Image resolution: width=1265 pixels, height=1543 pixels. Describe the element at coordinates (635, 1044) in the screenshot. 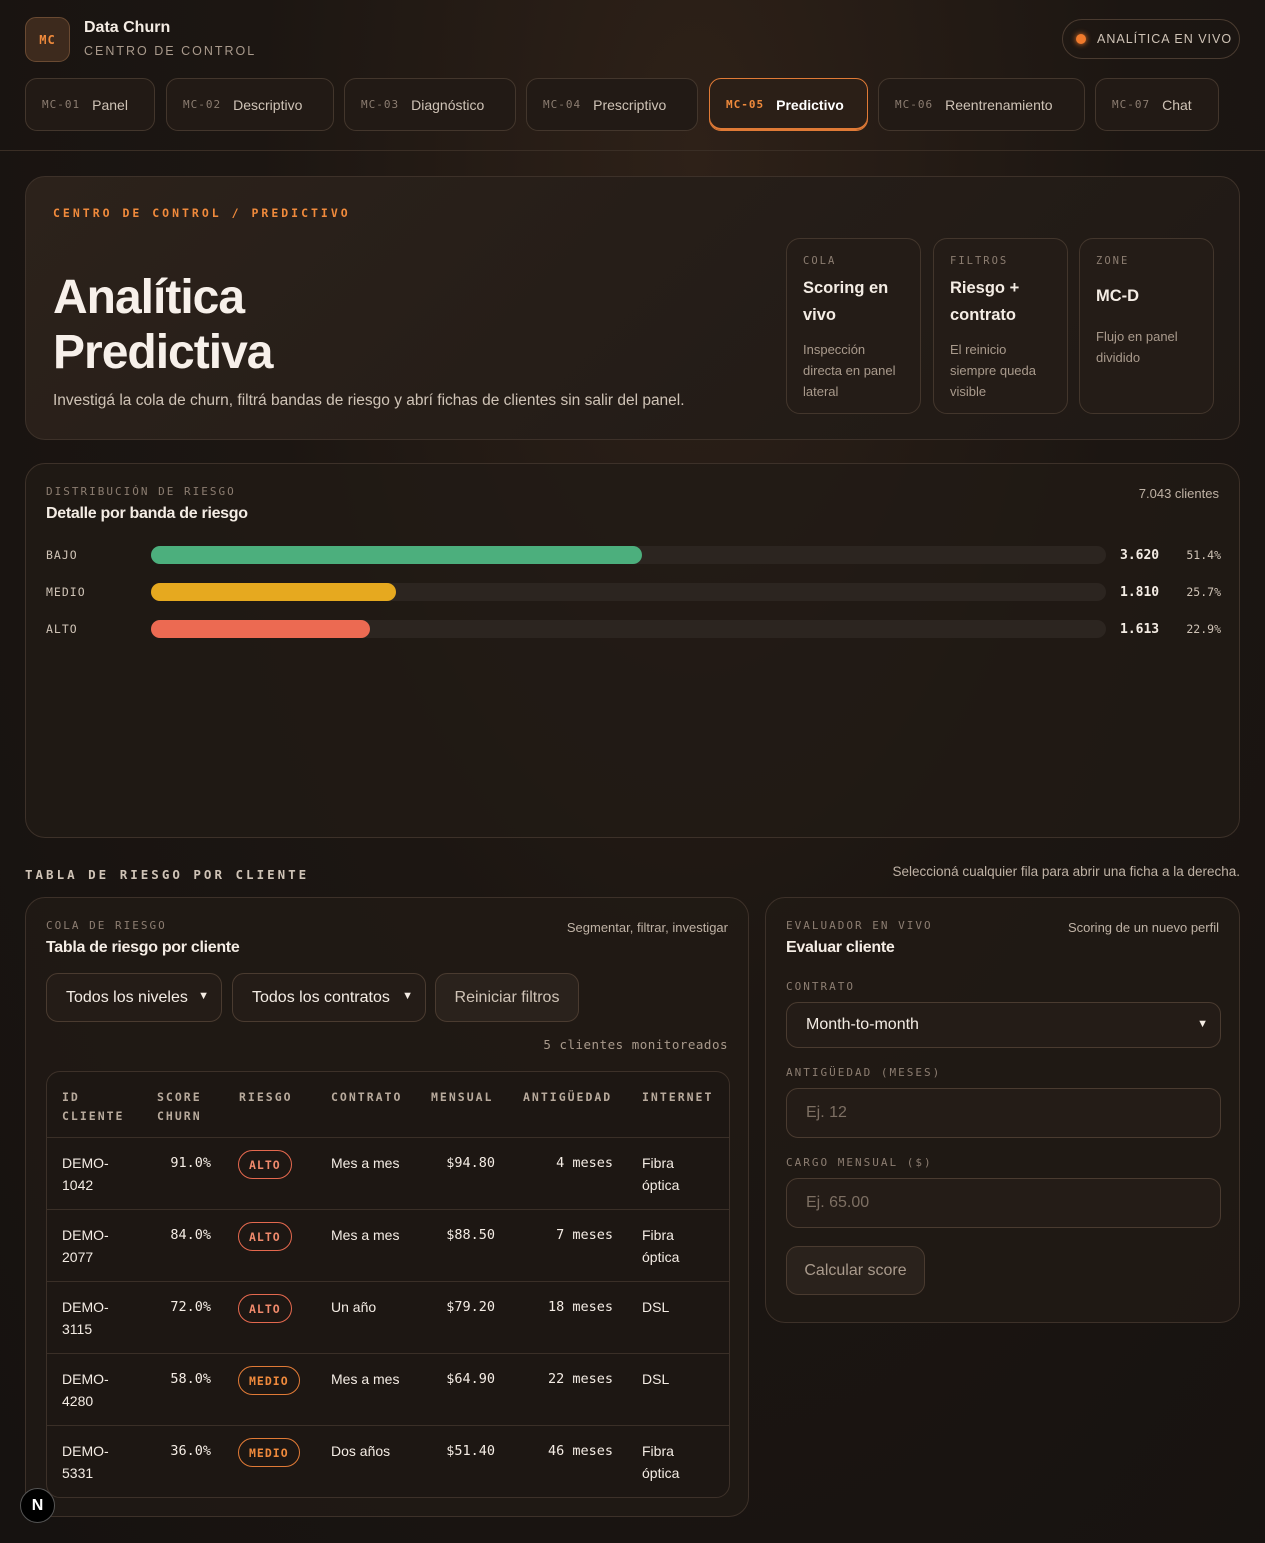

I see `monitored-count: 5 clientes monitoreados` at that location.